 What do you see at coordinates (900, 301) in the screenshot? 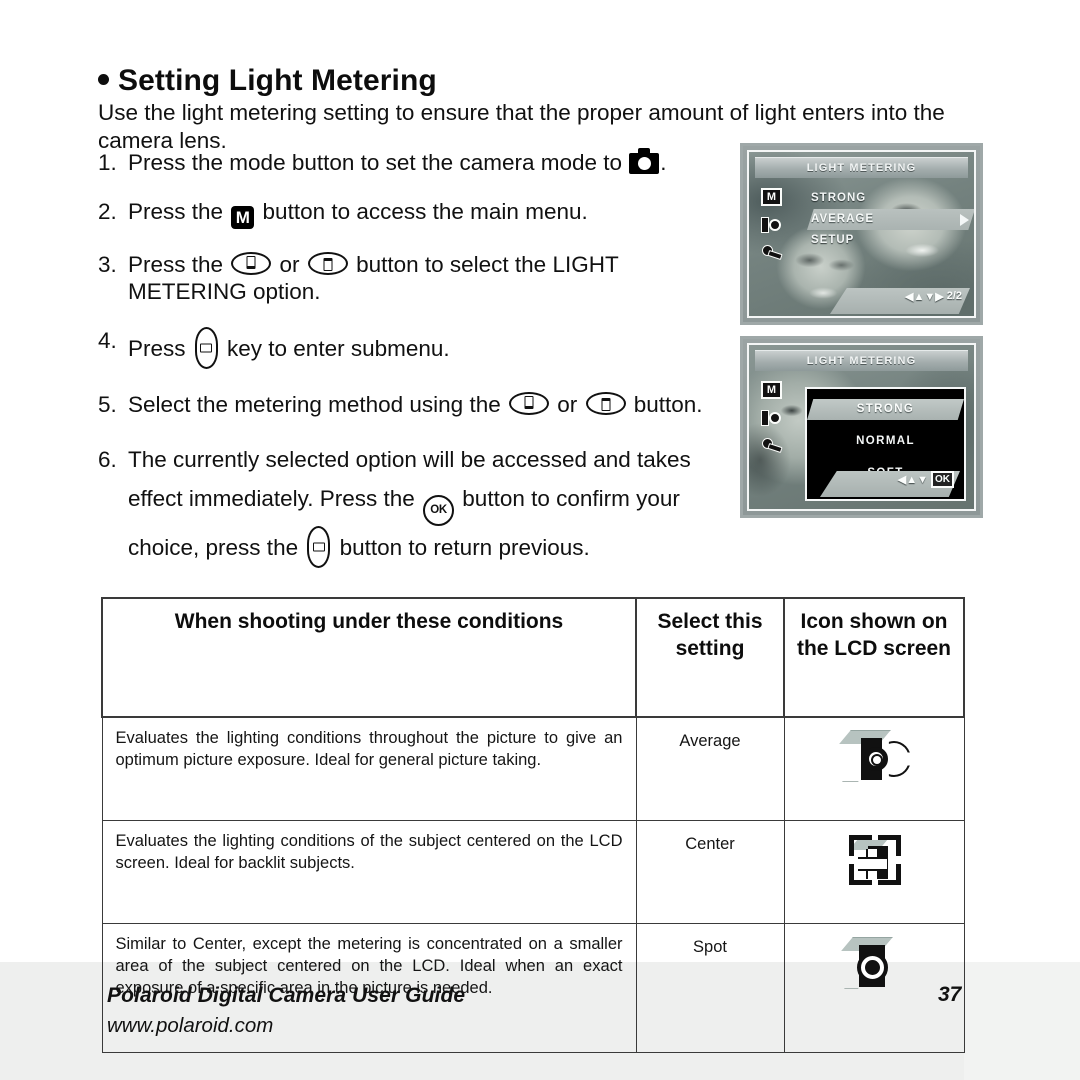
I see `lcd-nav-bar-main: ◀▲▼▶ 2/2` at bounding box center [900, 301].